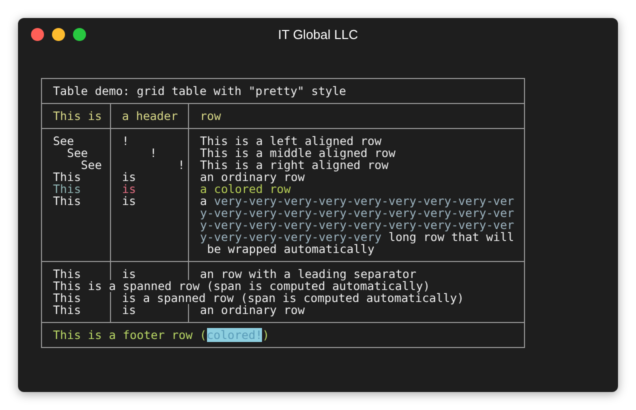 Image resolution: width=636 pixels, height=410 pixels. Describe the element at coordinates (79, 34) in the screenshot. I see `maximize-button` at that location.